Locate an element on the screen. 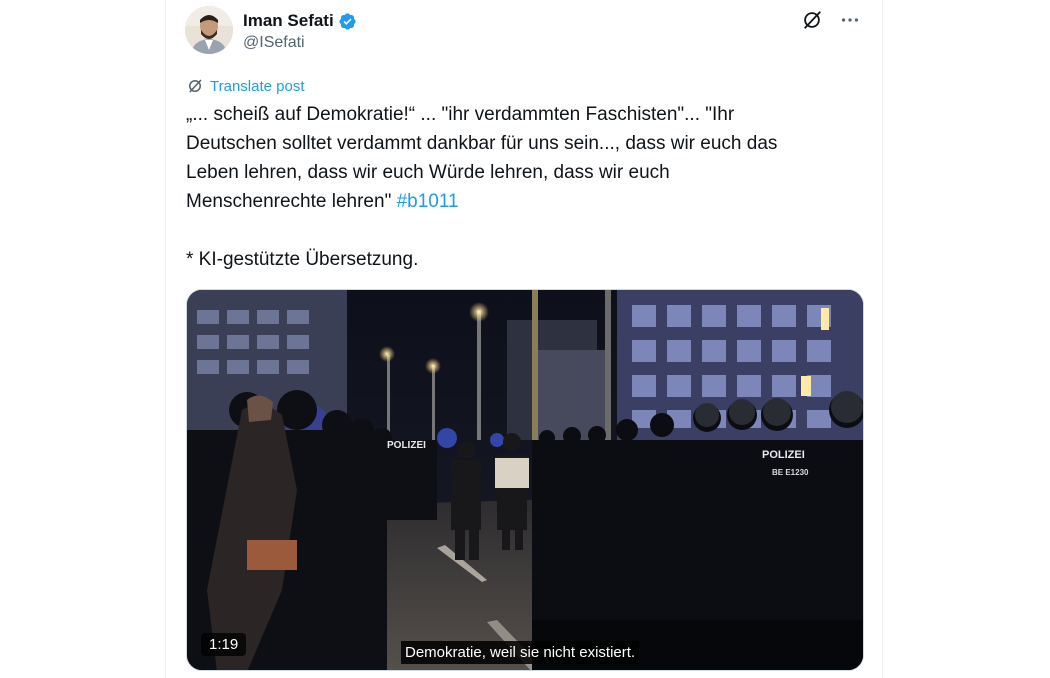 The width and height of the screenshot is (1050, 678). avatar-image is located at coordinates (209, 30).